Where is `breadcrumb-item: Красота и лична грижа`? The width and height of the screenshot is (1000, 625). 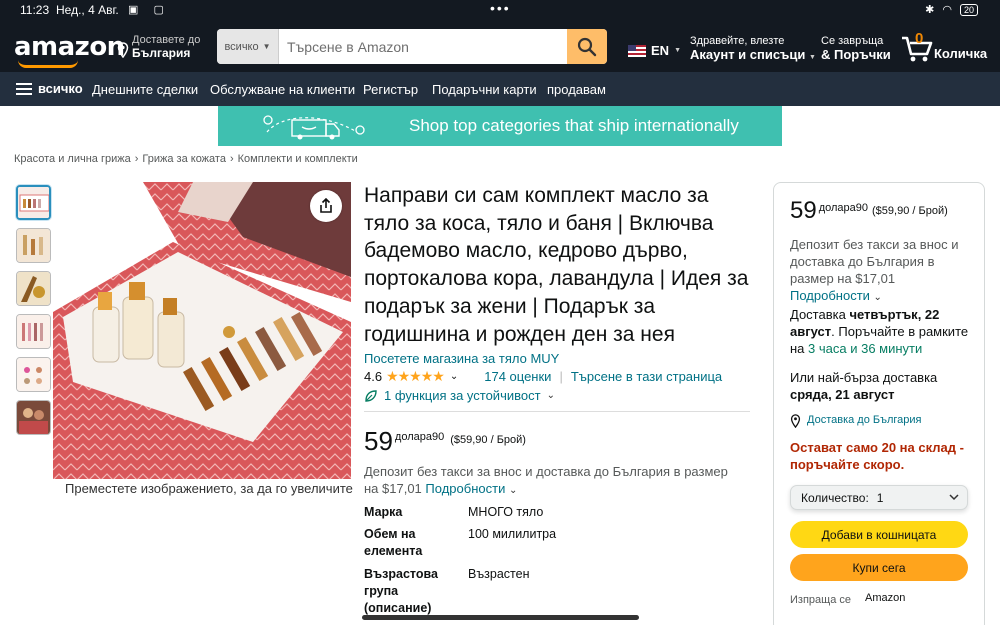 breadcrumb-item: Красота и лична грижа is located at coordinates (72, 159).